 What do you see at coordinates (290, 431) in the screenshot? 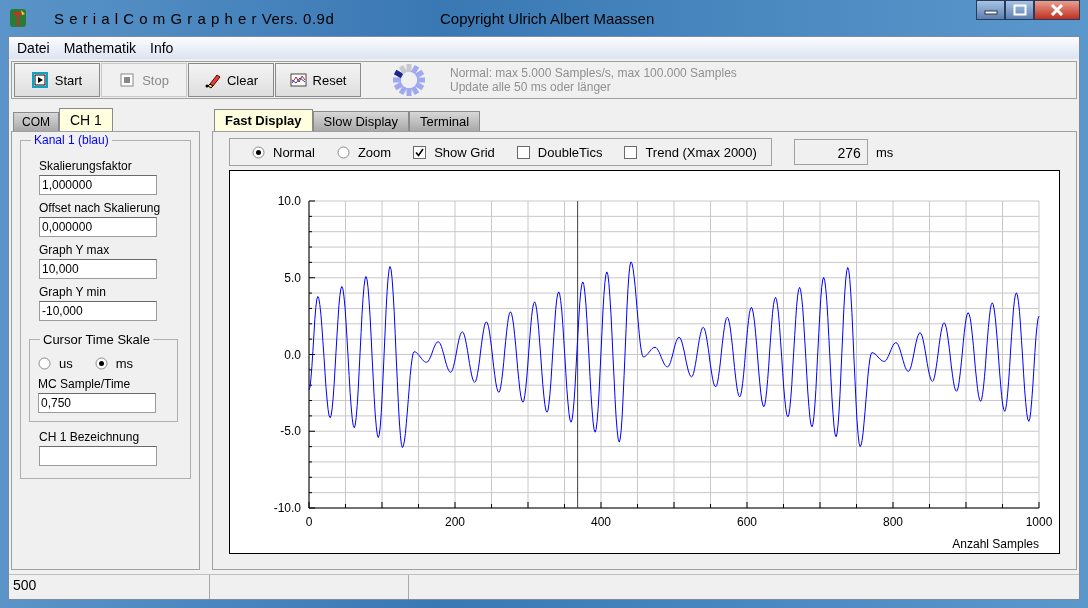
I see `tick-label: -5.0` at bounding box center [290, 431].